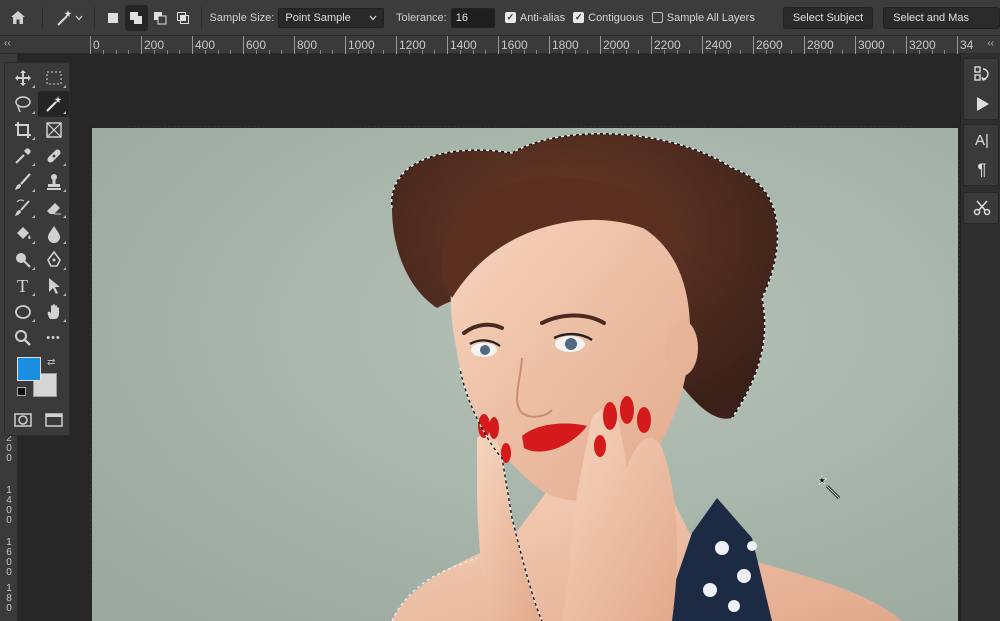 The width and height of the screenshot is (1000, 621). What do you see at coordinates (242, 17) in the screenshot?
I see `sample-size-label: Sample Size:` at bounding box center [242, 17].